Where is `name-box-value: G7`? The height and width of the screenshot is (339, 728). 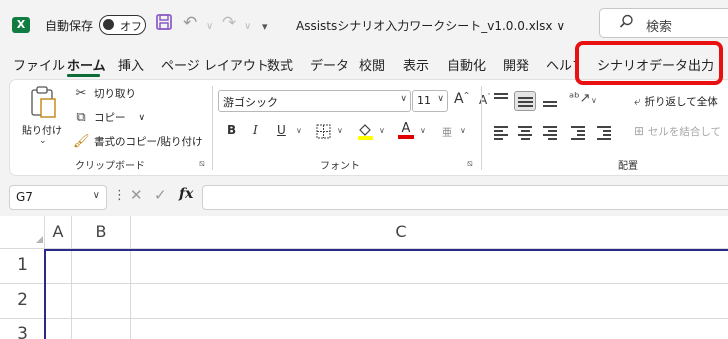 name-box-value: G7 is located at coordinates (24, 197).